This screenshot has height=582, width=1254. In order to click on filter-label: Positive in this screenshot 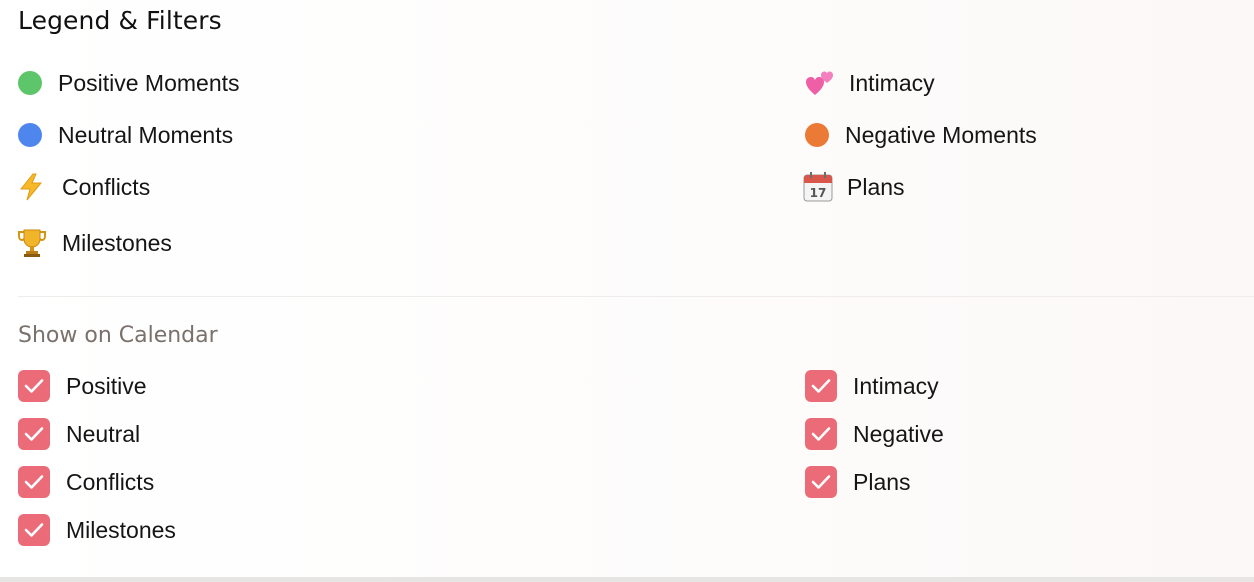, I will do `click(106, 385)`.